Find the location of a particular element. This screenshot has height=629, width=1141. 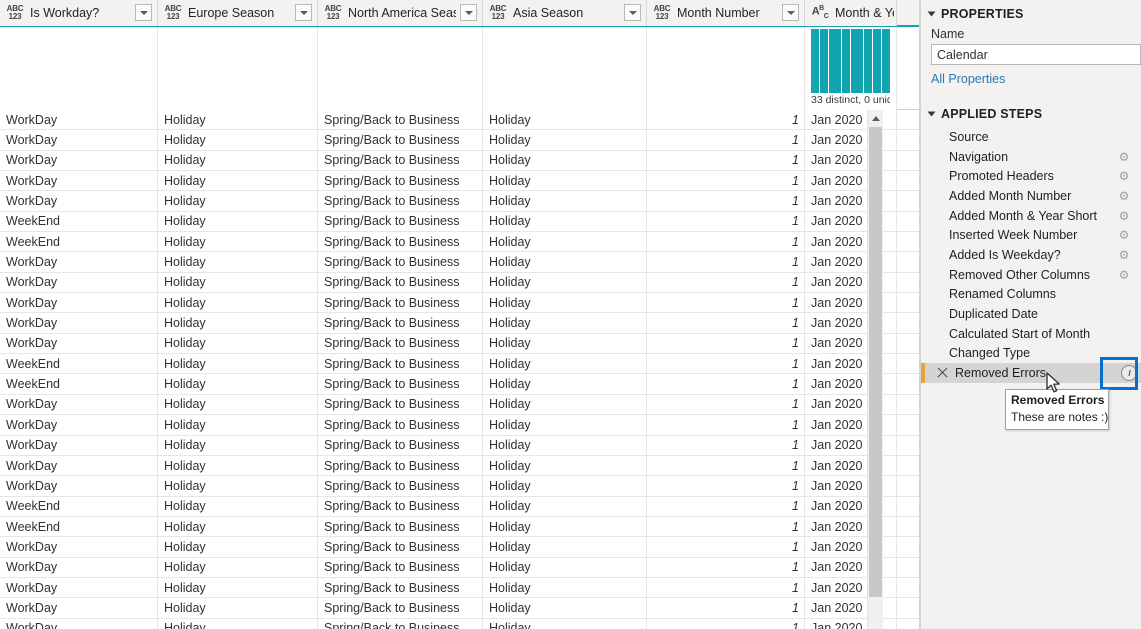

vertical-scrollbar is located at coordinates (875, 369).